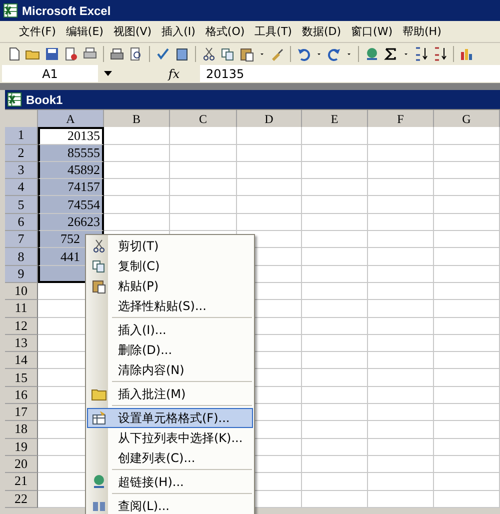  Describe the element at coordinates (71, 187) in the screenshot. I see `table-cell: 74157` at that location.